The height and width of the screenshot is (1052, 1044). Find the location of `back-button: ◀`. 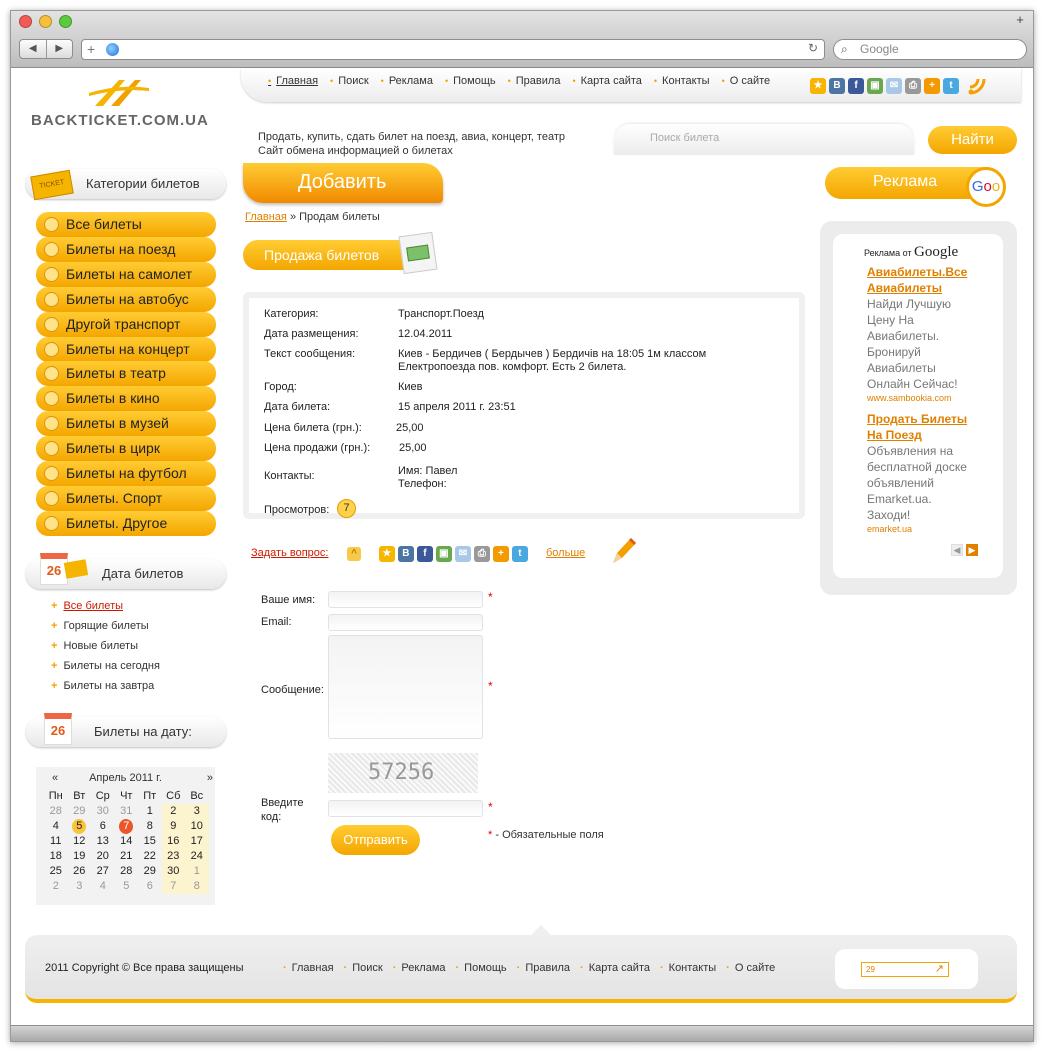

back-button: ◀ is located at coordinates (33, 49).